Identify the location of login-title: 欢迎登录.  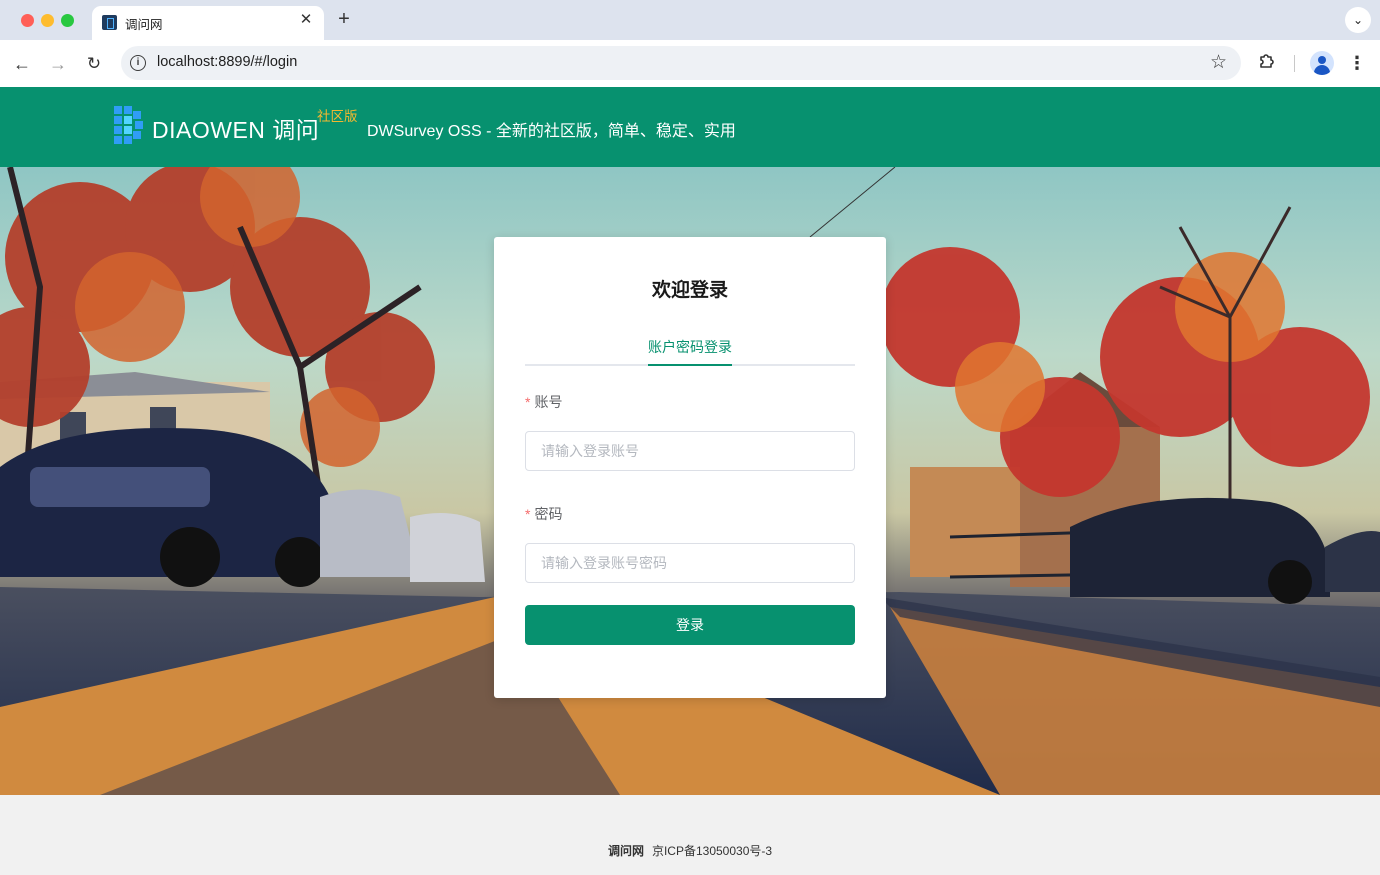
(689, 290).